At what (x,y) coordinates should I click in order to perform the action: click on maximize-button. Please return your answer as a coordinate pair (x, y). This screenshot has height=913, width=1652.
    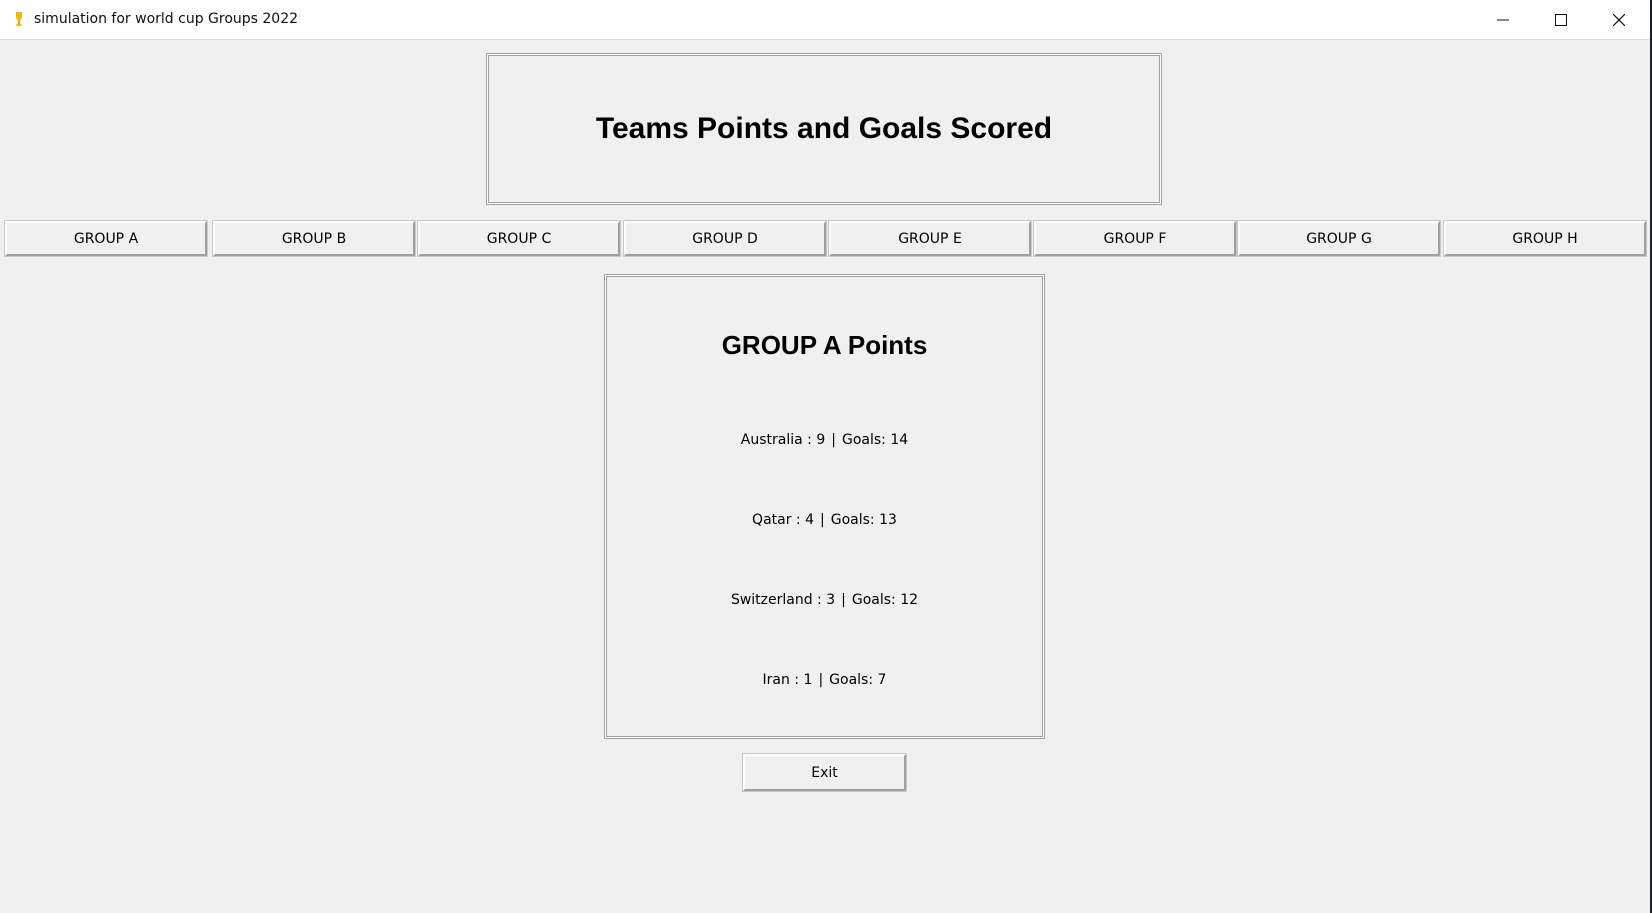
    Looking at the image, I should click on (1561, 20).